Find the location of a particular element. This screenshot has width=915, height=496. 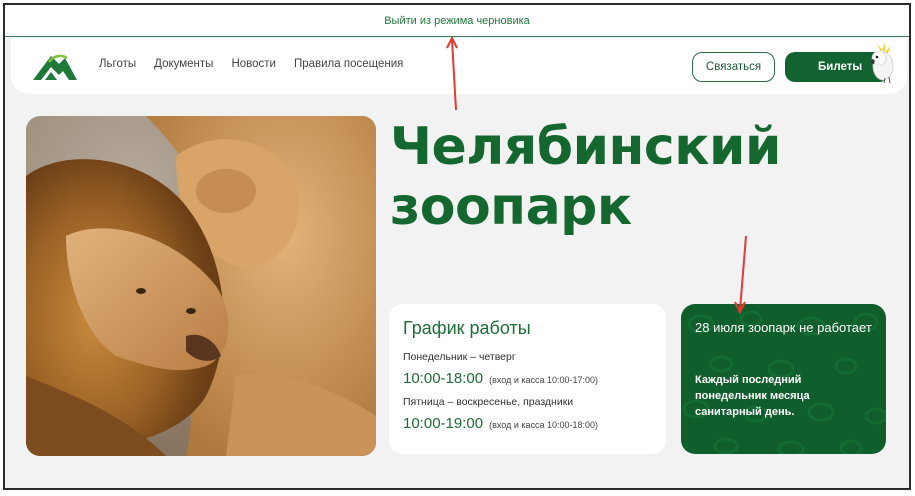

schedule-time: 10:00-19:00 is located at coordinates (443, 423).